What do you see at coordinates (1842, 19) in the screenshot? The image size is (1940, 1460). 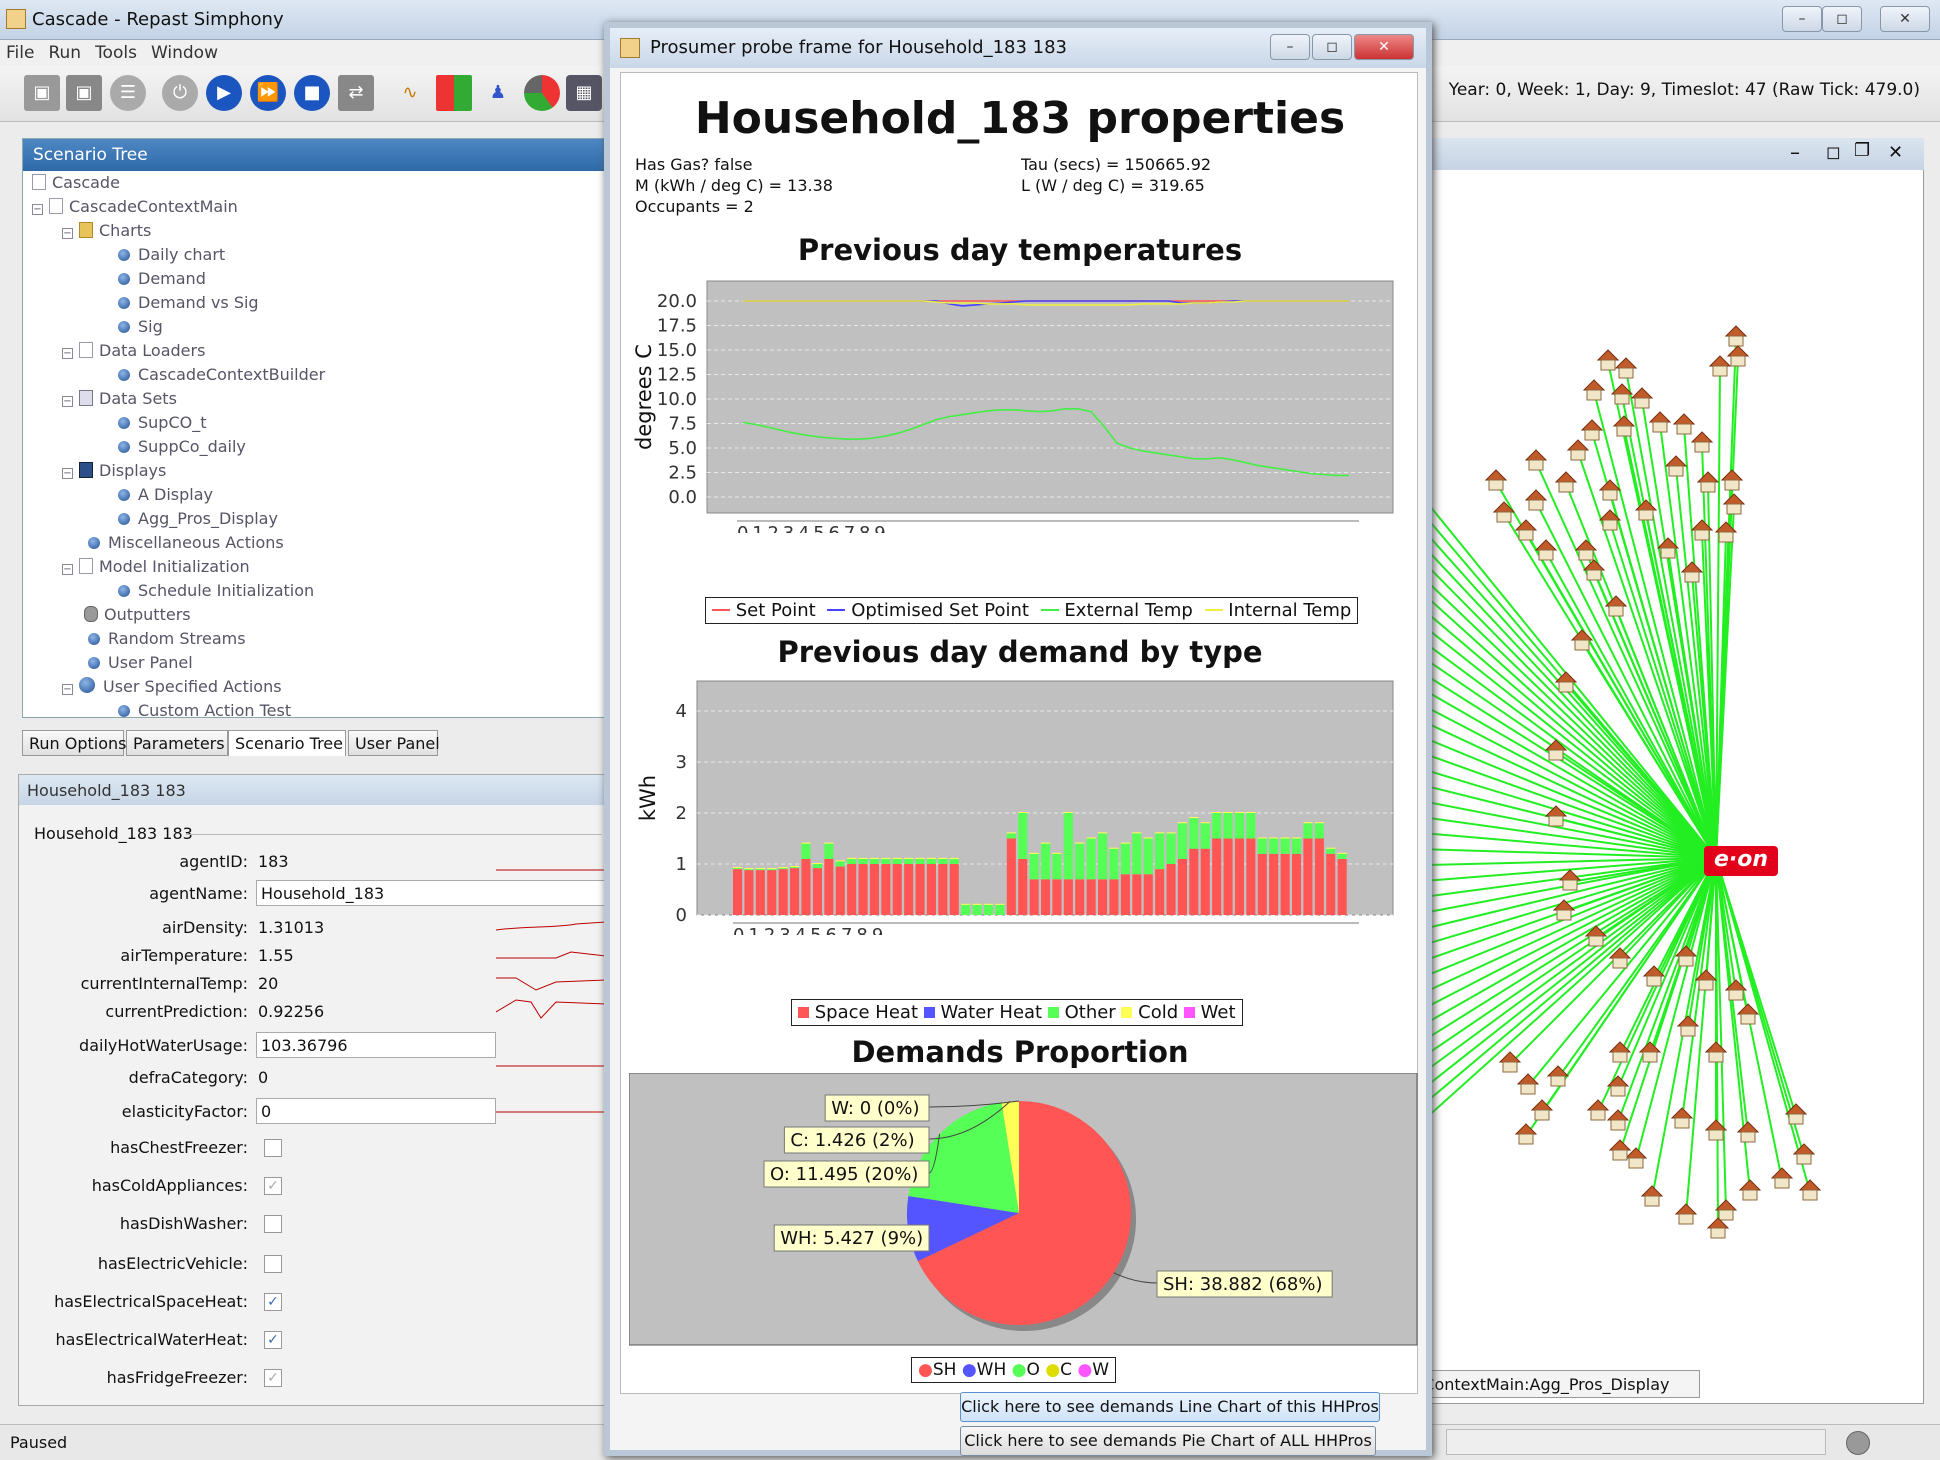 I see `maximize-button: ◻` at bounding box center [1842, 19].